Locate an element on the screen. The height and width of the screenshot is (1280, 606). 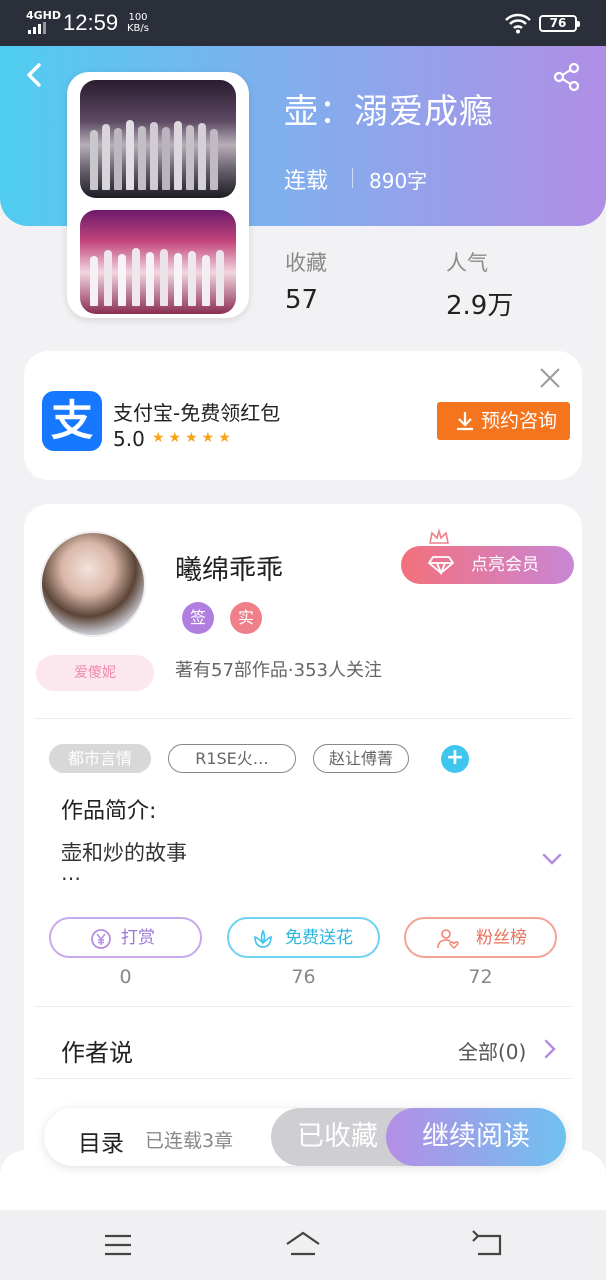
ad-button-label: 预约咨询 is located at coordinates (519, 421).